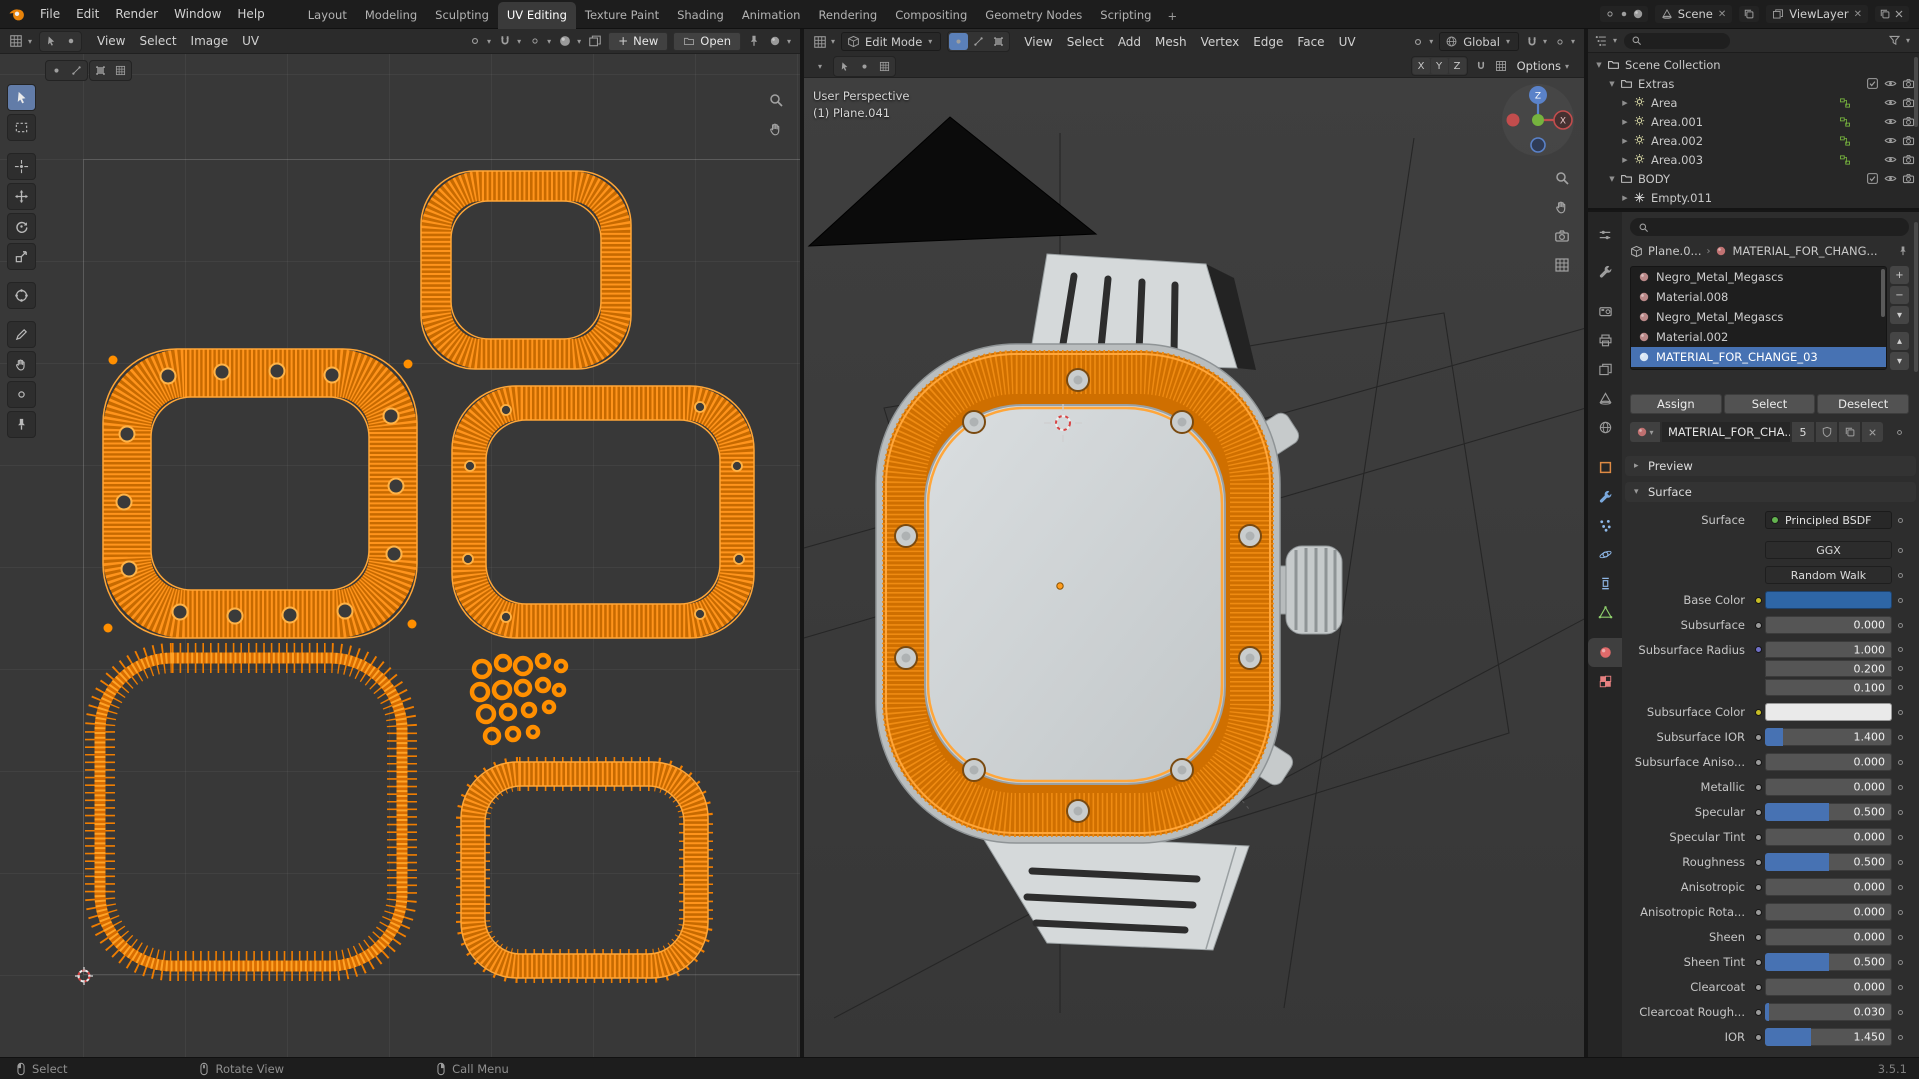 The height and width of the screenshot is (1079, 1919). Describe the element at coordinates (1899, 341) in the screenshot. I see `move-slot-up-button: ▴` at that location.